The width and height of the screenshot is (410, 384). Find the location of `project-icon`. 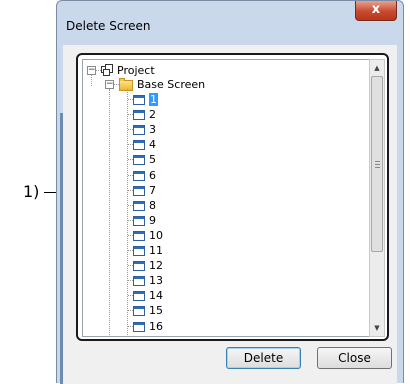

project-icon is located at coordinates (107, 70).